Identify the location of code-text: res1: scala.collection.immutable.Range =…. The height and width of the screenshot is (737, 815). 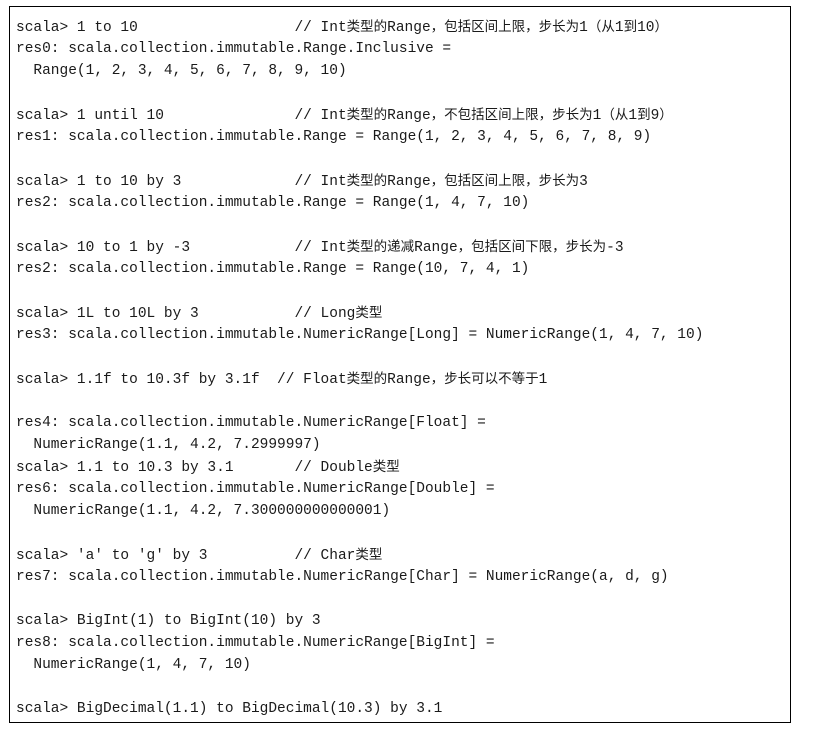
(334, 137).